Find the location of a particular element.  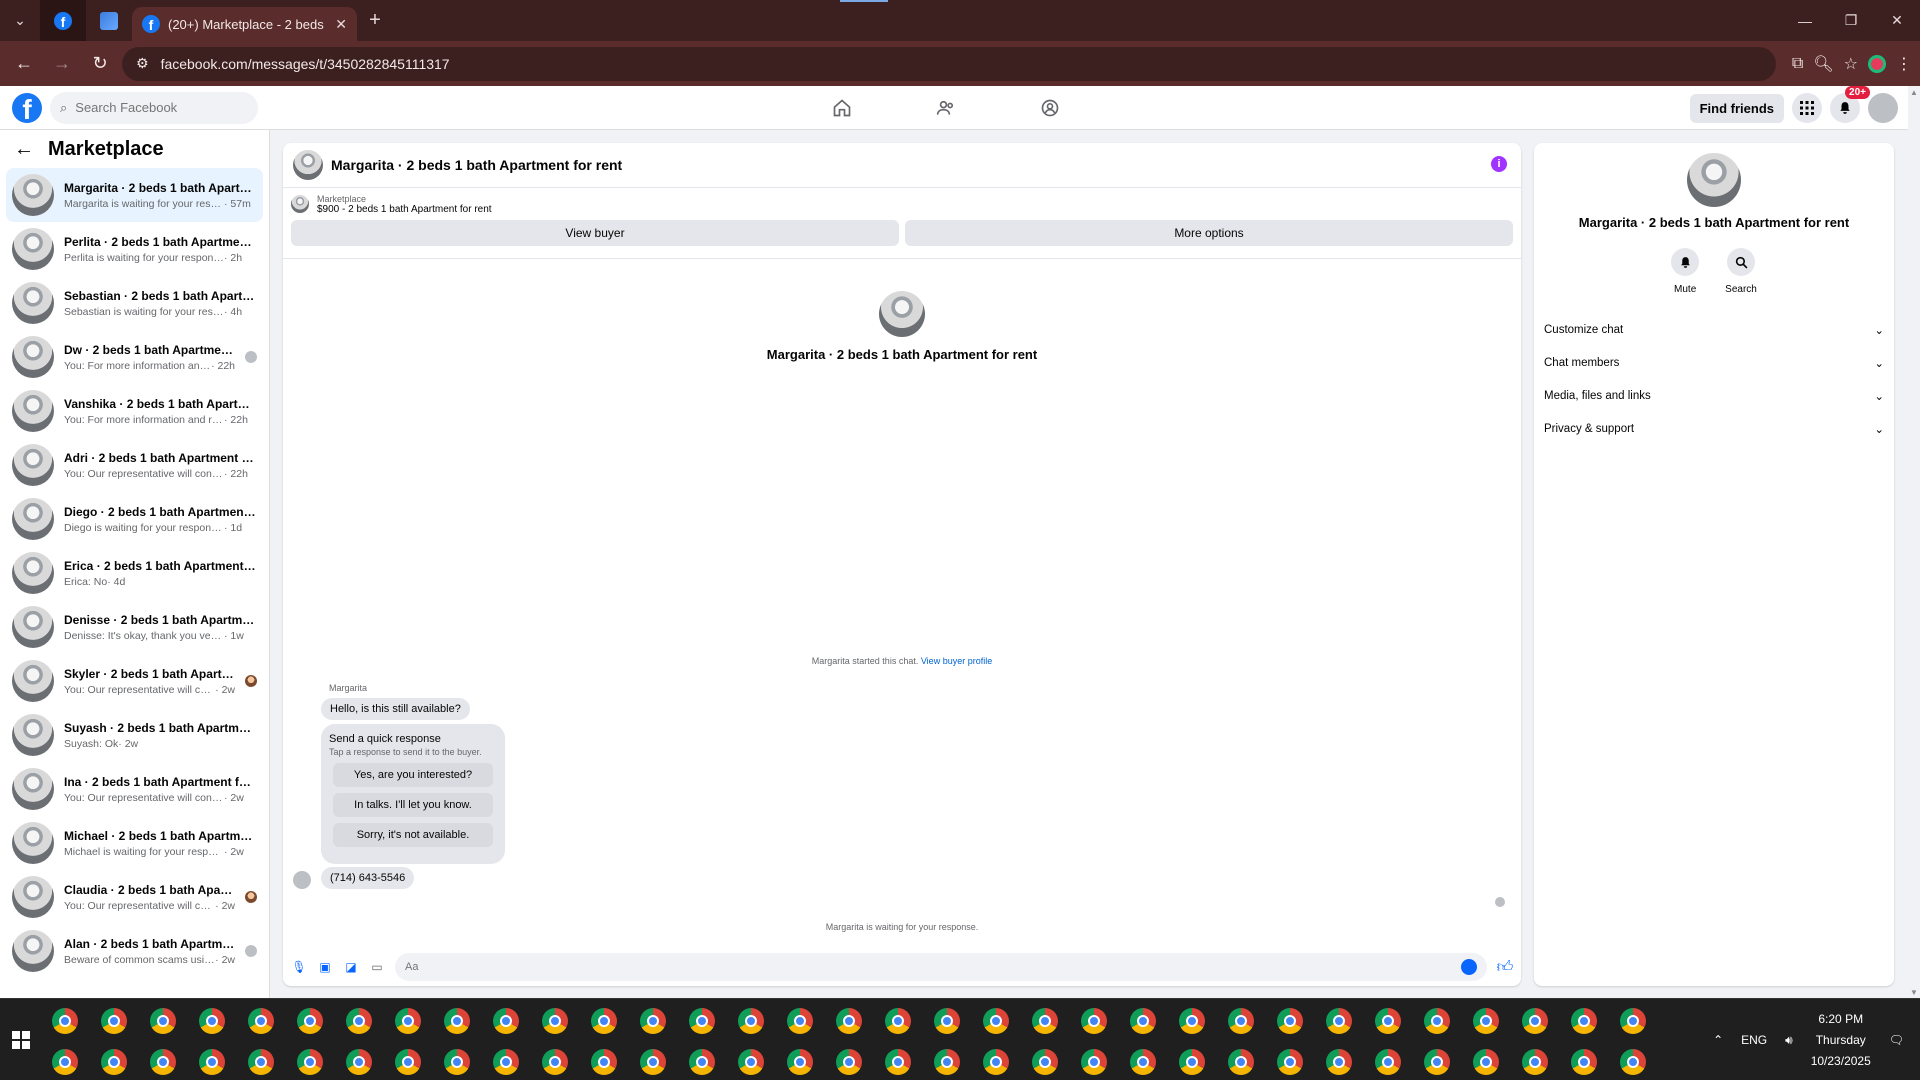

profile-icon is located at coordinates (1877, 63).